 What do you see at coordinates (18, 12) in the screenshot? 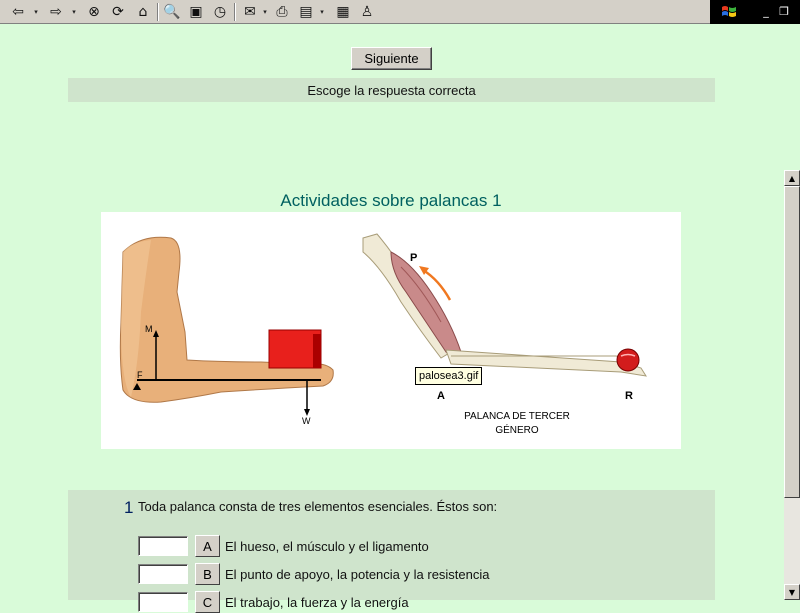
I see `back-icon: ⇦` at bounding box center [18, 12].